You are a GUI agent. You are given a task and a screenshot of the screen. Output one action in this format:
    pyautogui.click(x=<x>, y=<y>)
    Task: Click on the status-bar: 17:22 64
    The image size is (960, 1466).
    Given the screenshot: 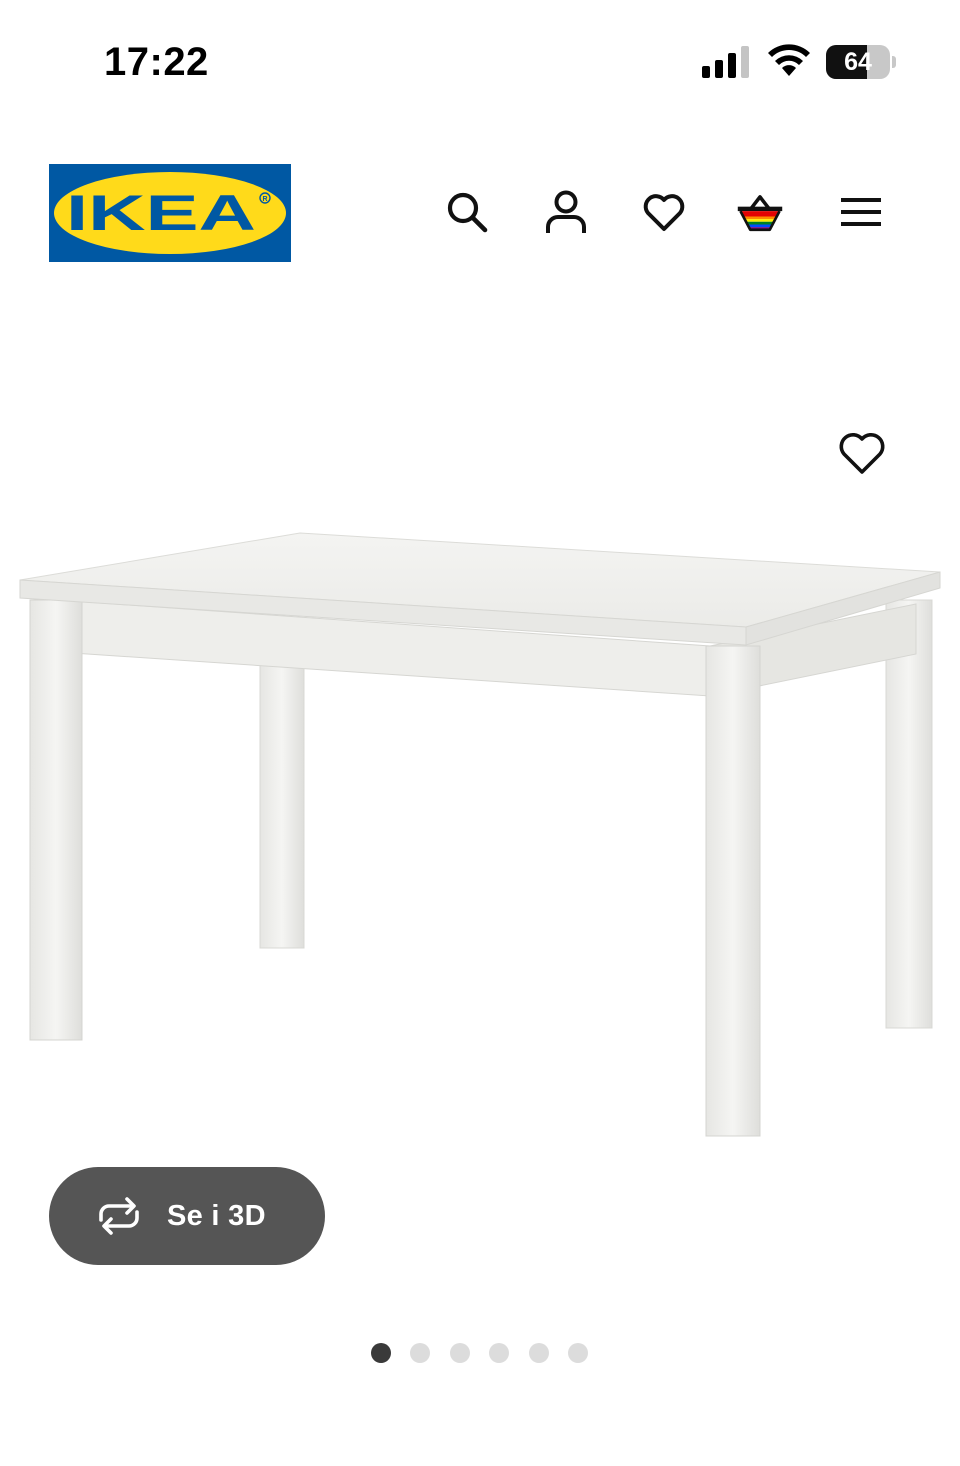 What is the action you would take?
    pyautogui.click(x=480, y=60)
    